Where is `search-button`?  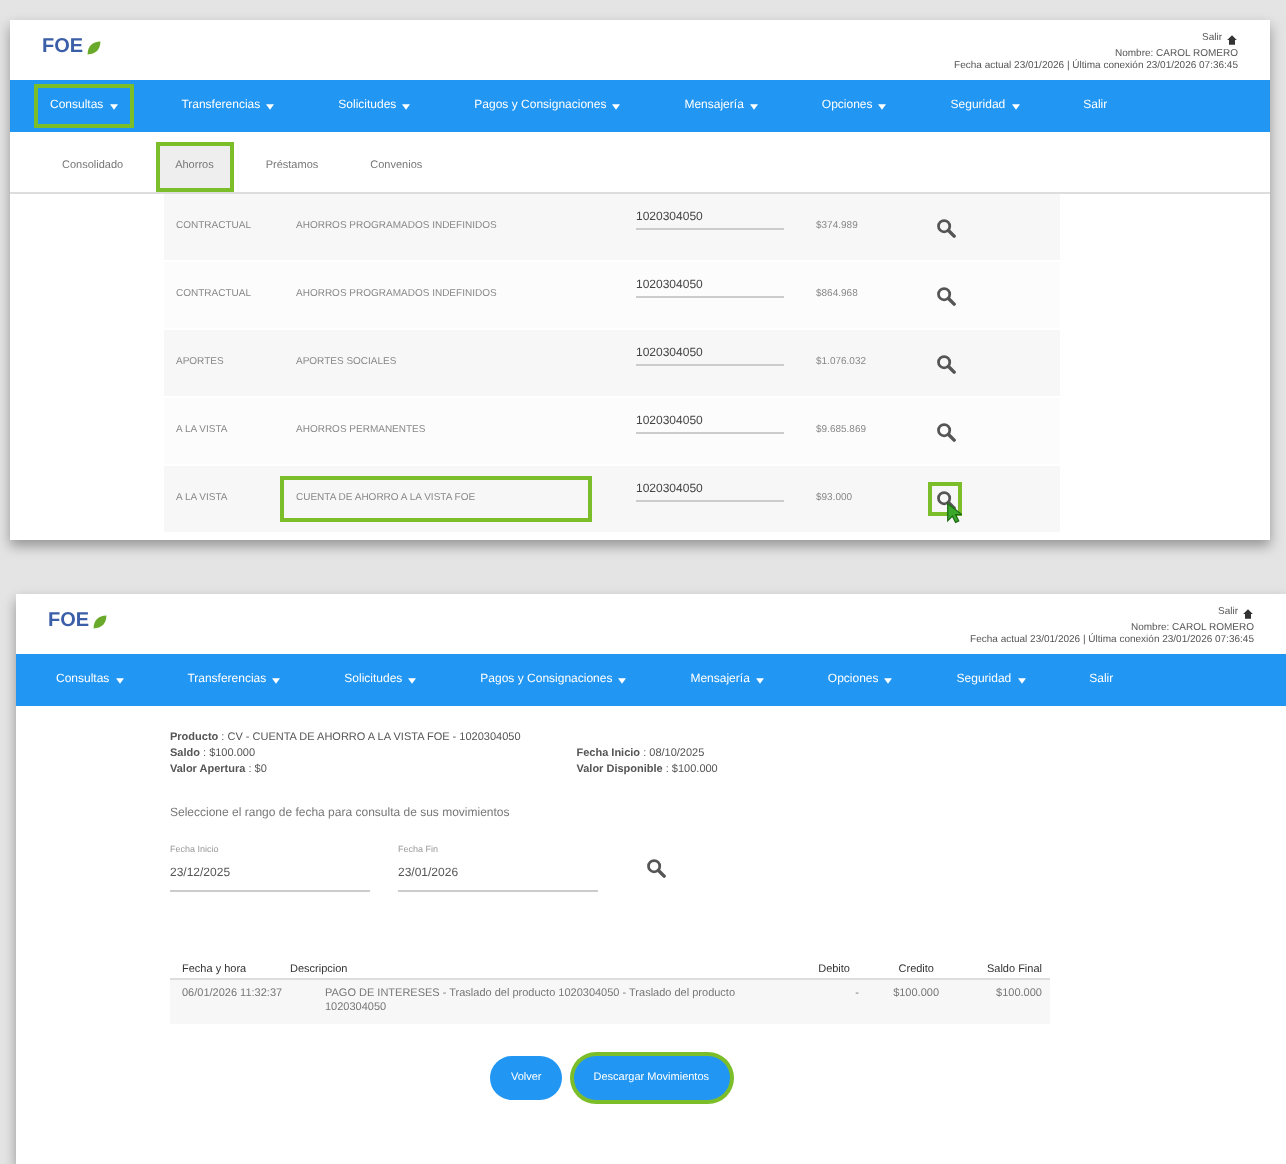 search-button is located at coordinates (656, 867).